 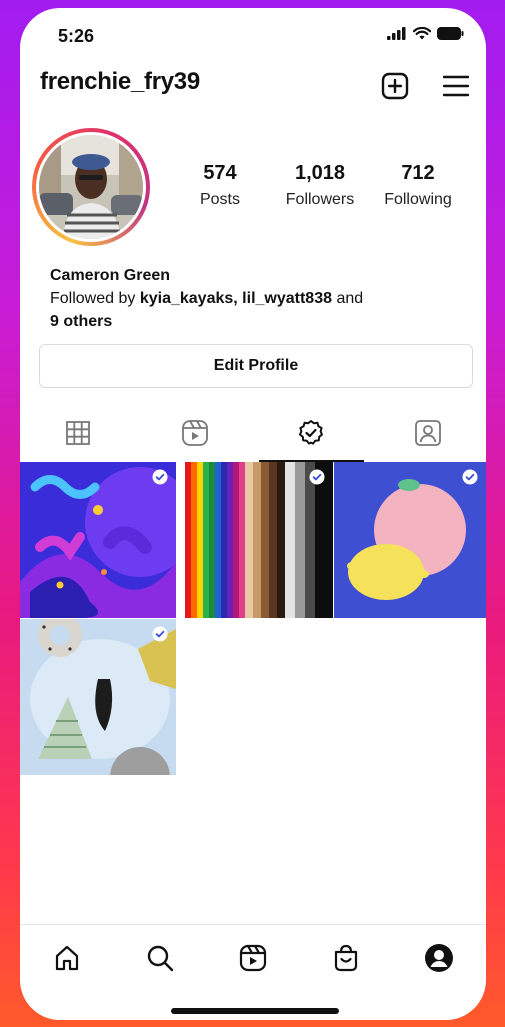 What do you see at coordinates (418, 185) in the screenshot?
I see `following-stat: 712 Following` at bounding box center [418, 185].